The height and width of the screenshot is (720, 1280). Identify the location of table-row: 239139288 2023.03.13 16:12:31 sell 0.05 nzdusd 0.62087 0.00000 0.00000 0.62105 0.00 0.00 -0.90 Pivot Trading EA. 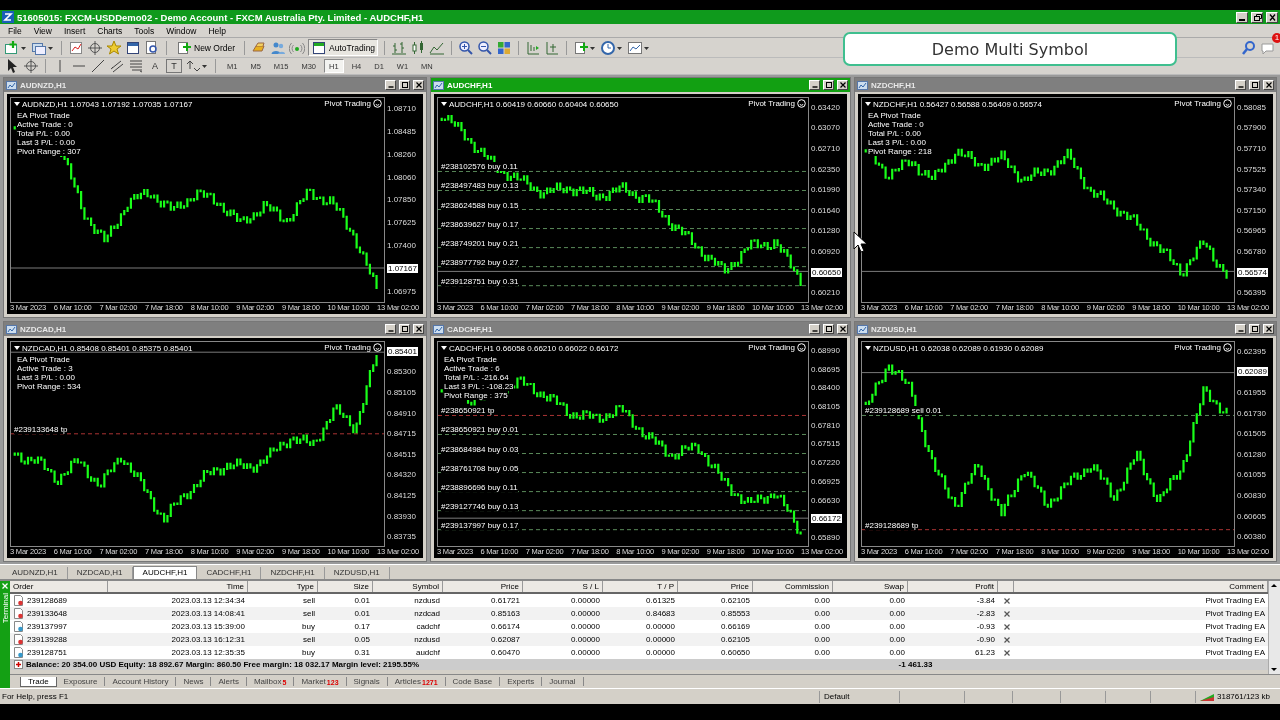
(639, 639).